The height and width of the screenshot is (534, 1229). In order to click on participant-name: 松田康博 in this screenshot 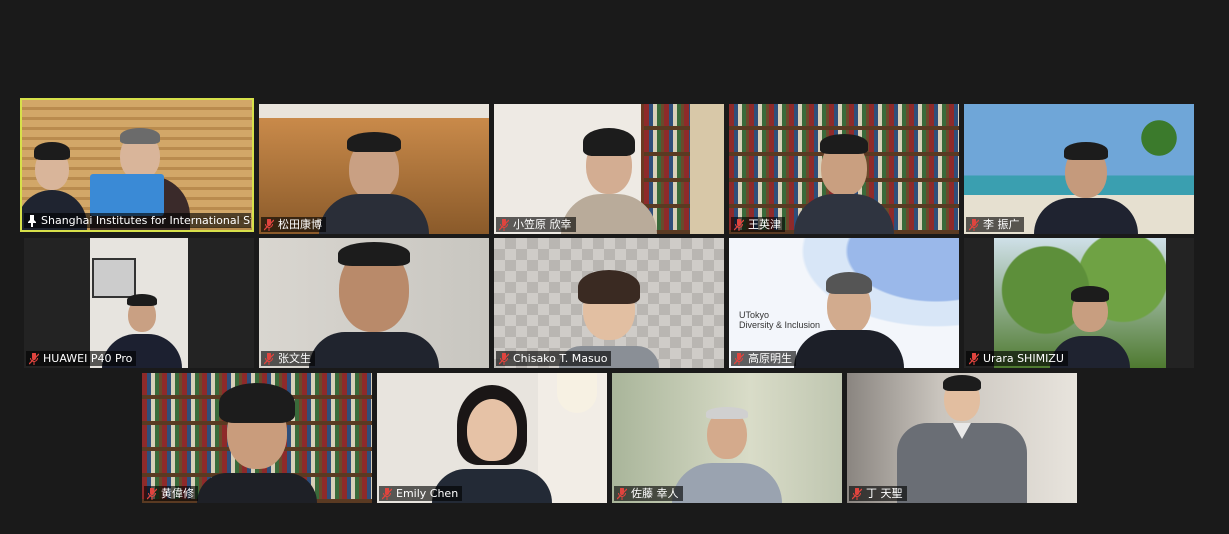, I will do `click(300, 224)`.